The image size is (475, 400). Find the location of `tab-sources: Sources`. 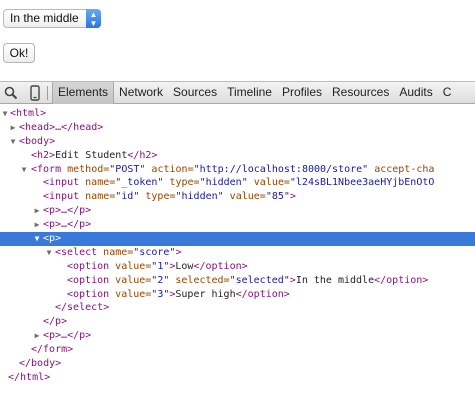

tab-sources: Sources is located at coordinates (195, 93).